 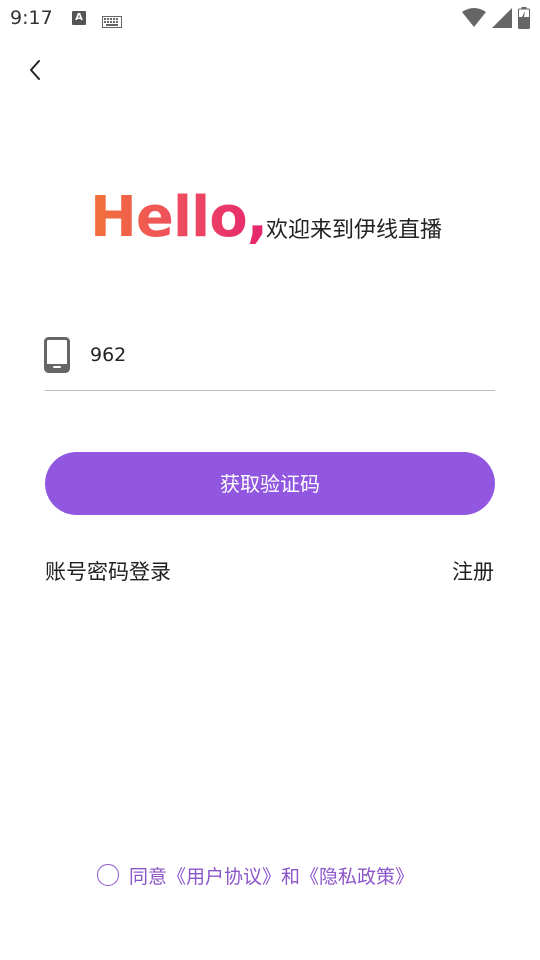 I want to click on status-time: 9:17, so click(x=31, y=18).